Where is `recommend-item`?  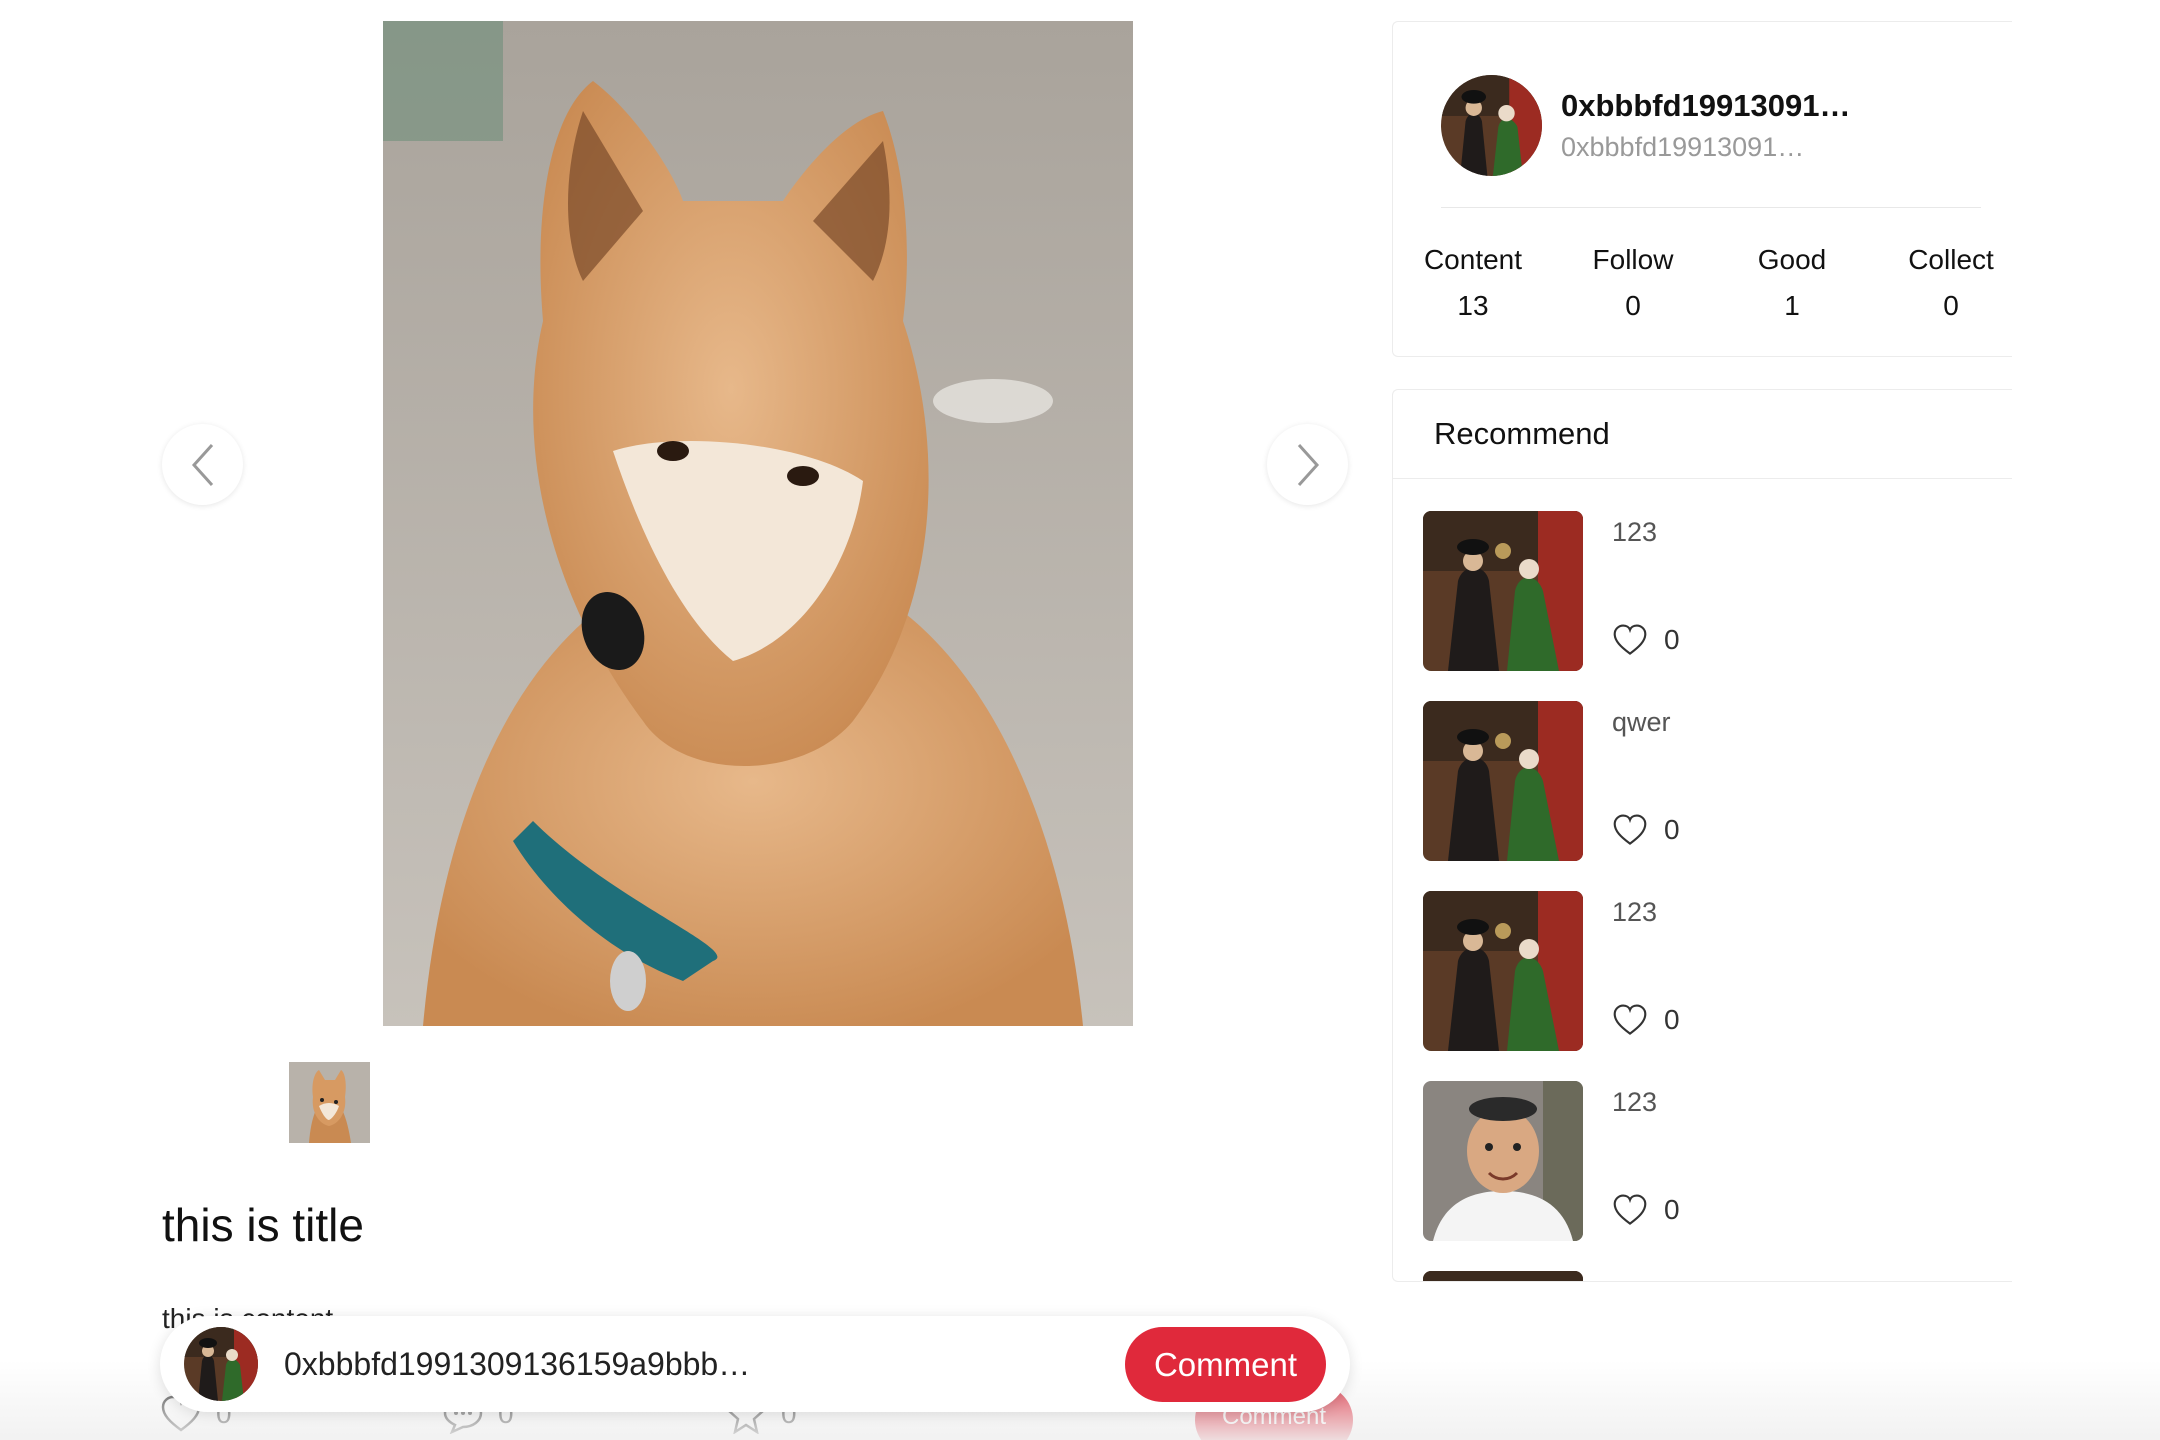
recommend-item is located at coordinates (1703, 1276).